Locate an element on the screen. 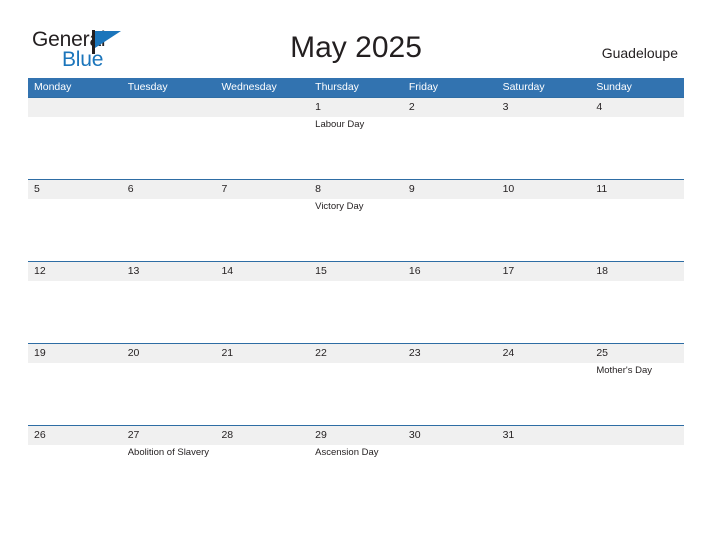  day-cell: 29 Ascension Day is located at coordinates (356, 466).